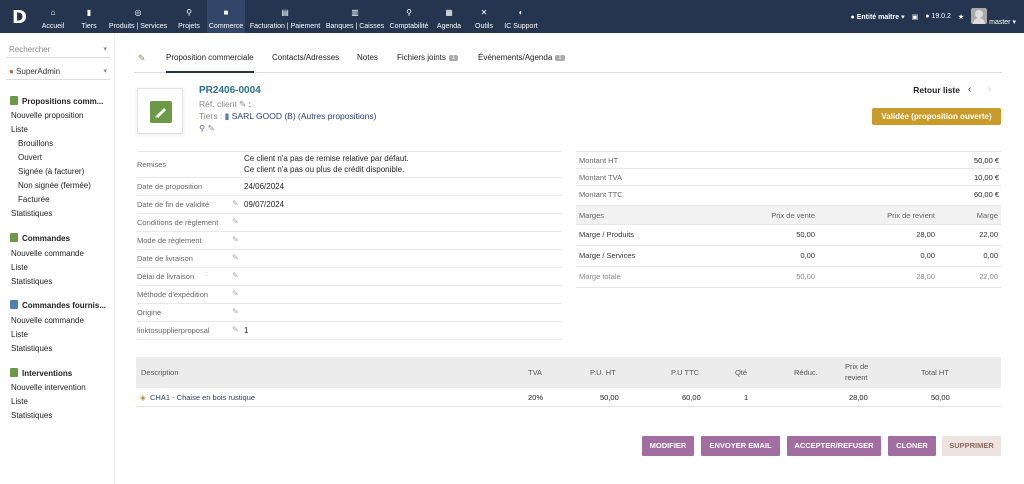  What do you see at coordinates (927, 16) in the screenshot?
I see `info-icon: ●` at bounding box center [927, 16].